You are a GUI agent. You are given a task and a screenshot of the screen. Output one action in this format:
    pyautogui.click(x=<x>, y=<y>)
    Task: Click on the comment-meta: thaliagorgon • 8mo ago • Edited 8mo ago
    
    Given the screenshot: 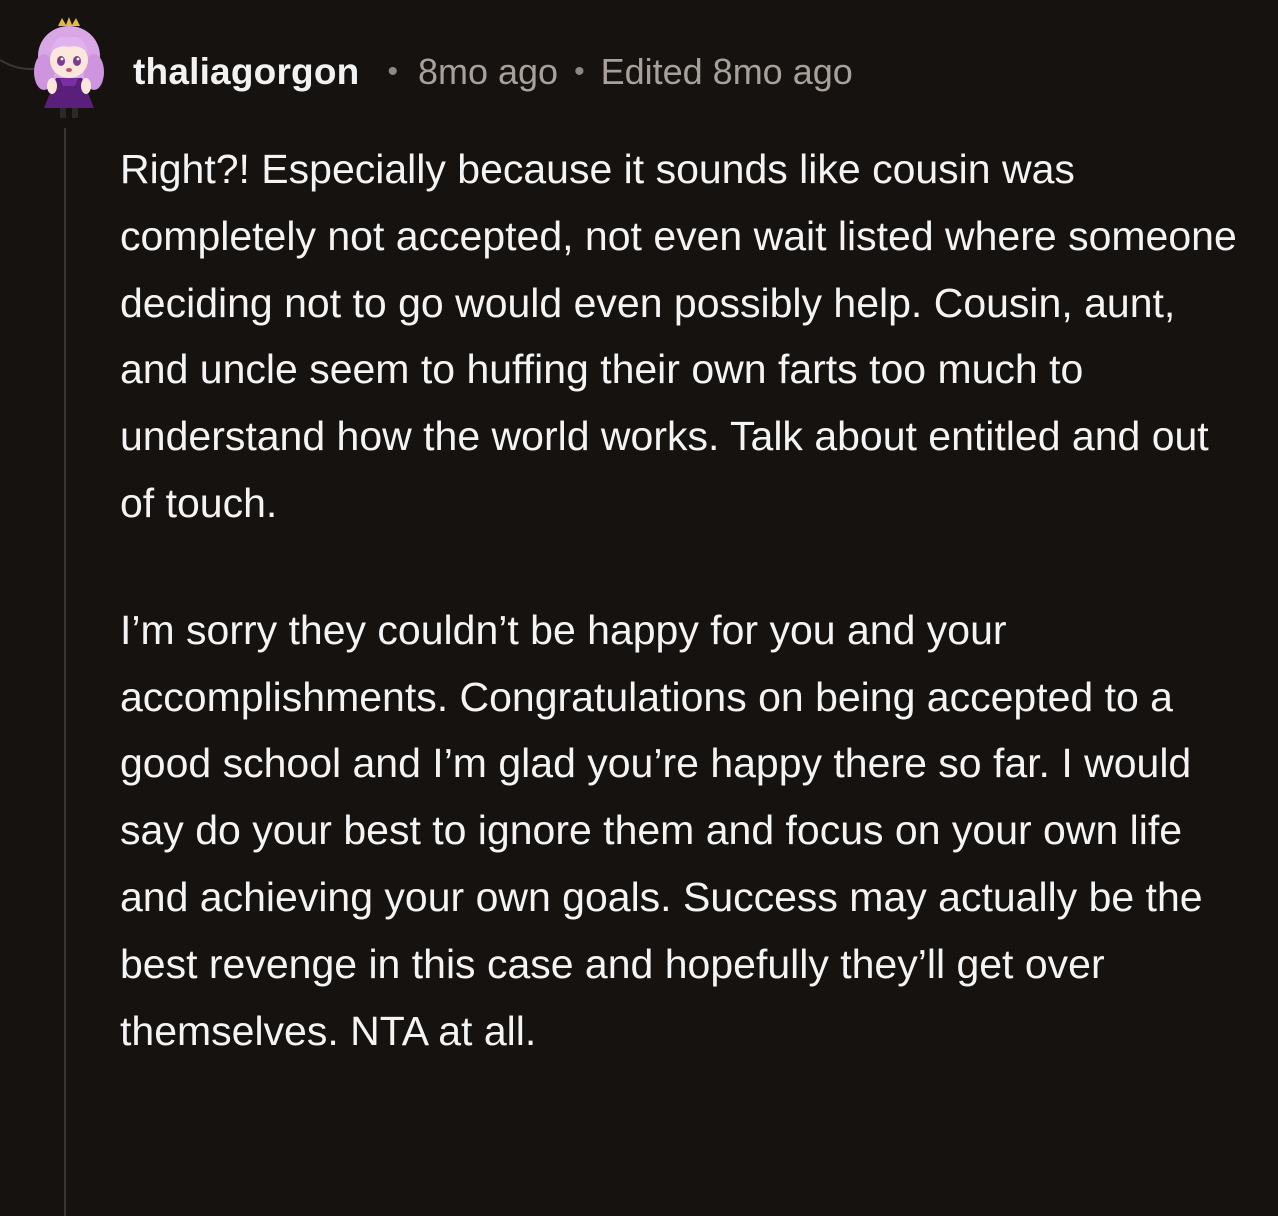 What is the action you would take?
    pyautogui.click(x=493, y=72)
    